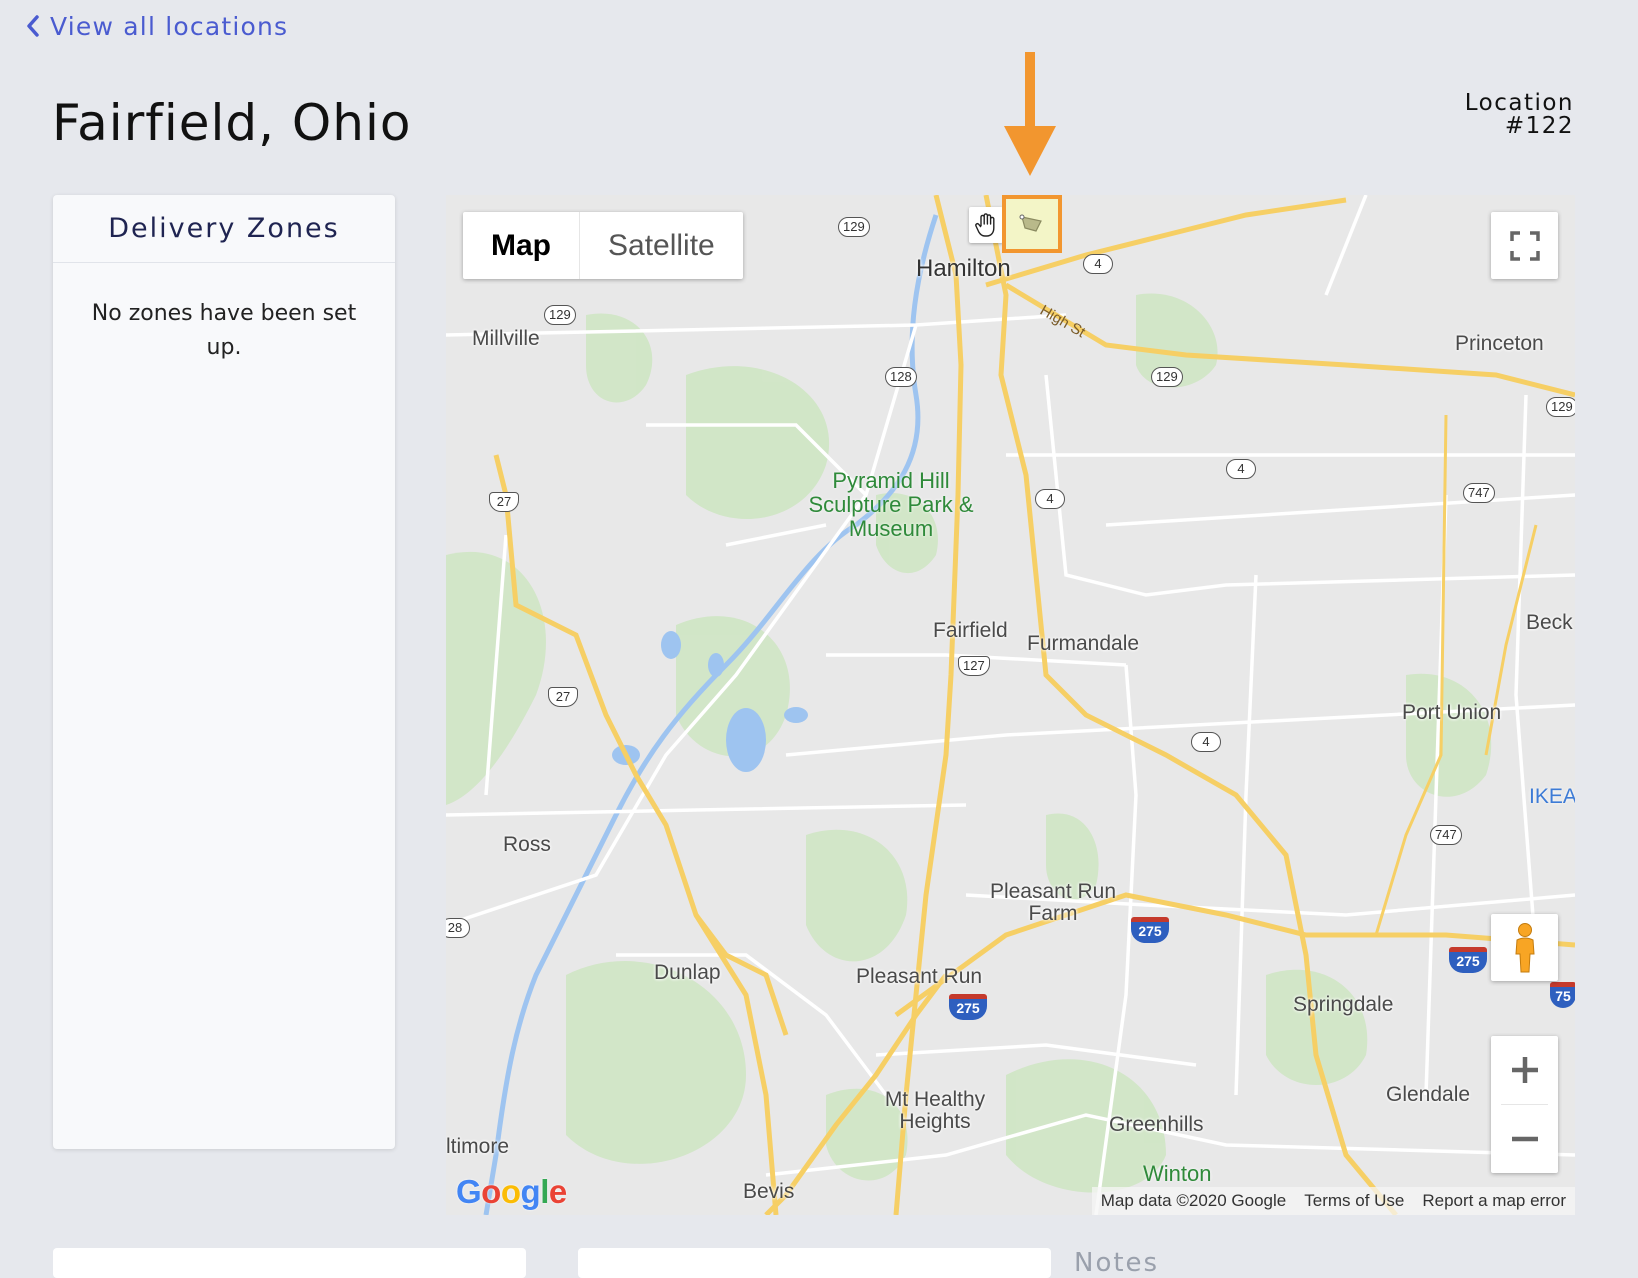 The width and height of the screenshot is (1638, 1278). Describe the element at coordinates (1053, 902) in the screenshot. I see `place-label: Pleasant Run Farm` at that location.